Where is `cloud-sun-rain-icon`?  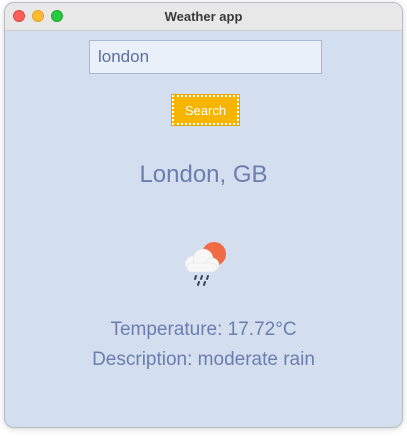 cloud-sun-rain-icon is located at coordinates (205, 264).